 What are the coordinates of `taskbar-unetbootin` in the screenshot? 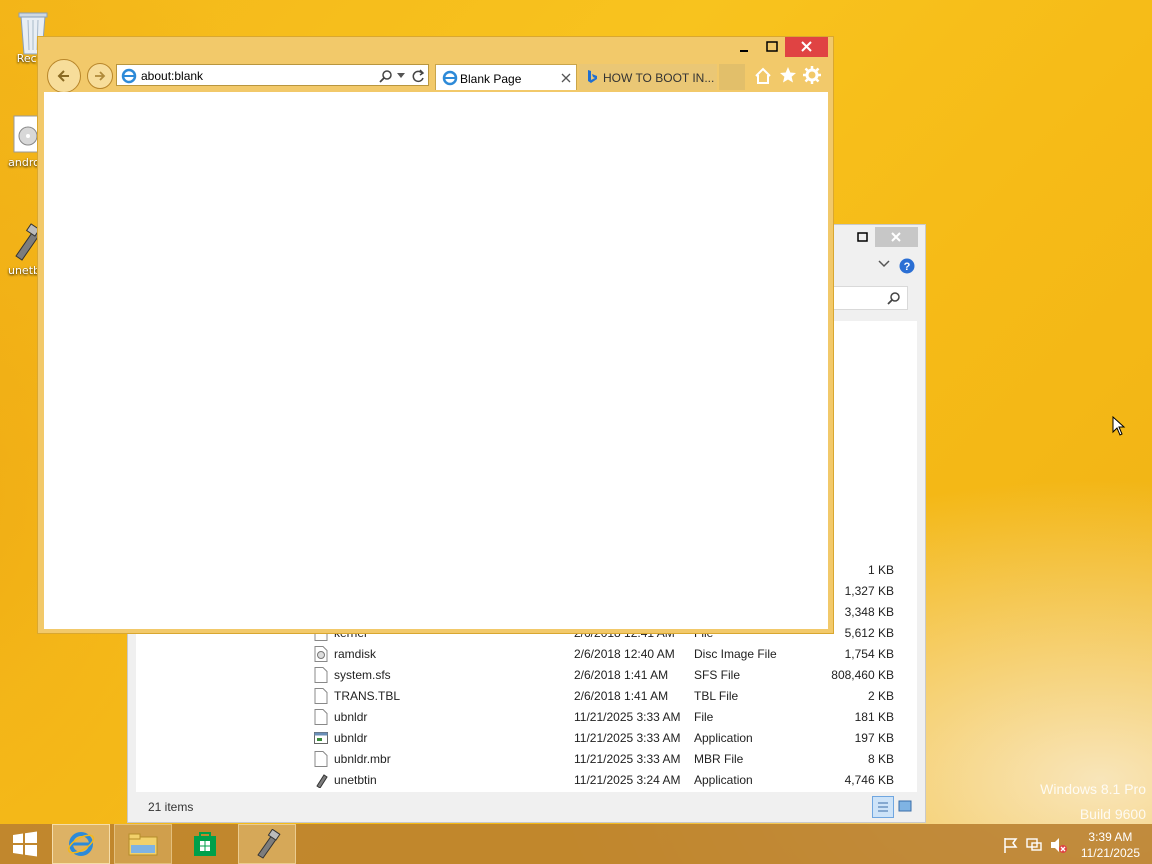 It's located at (267, 844).